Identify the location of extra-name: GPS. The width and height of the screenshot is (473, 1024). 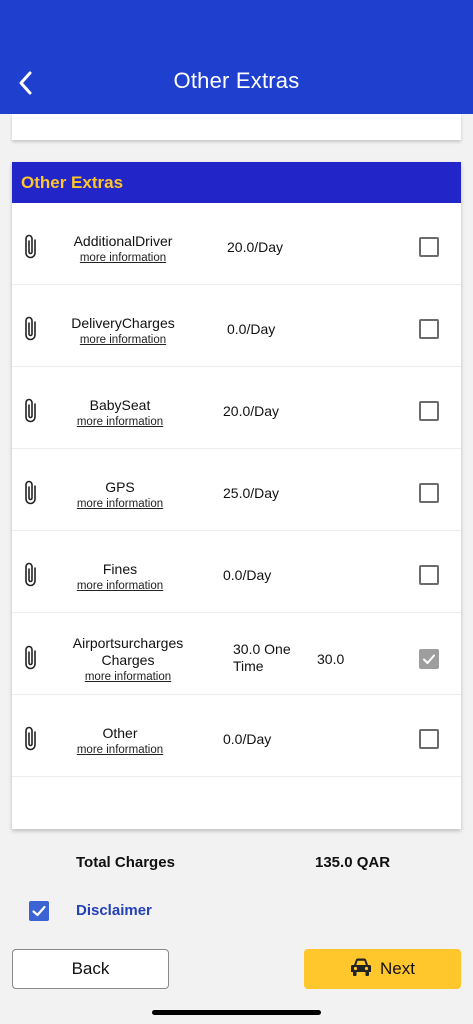
(120, 487).